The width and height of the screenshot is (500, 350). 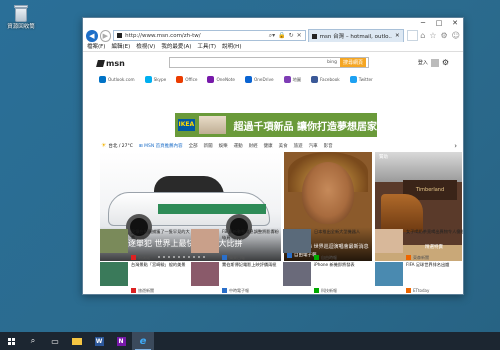 What do you see at coordinates (432, 35) in the screenshot?
I see `favorites-star-icon: ☆` at bounding box center [432, 35].